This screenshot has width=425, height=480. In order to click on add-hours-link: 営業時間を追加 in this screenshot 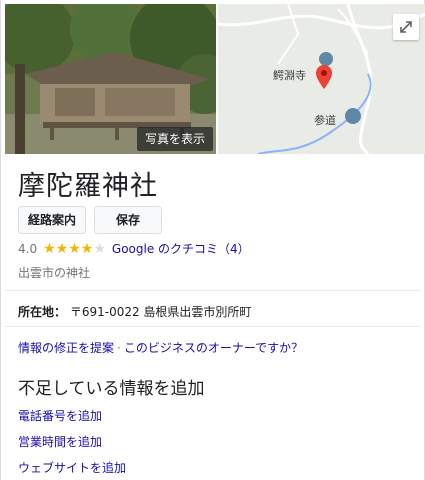, I will do `click(60, 441)`.